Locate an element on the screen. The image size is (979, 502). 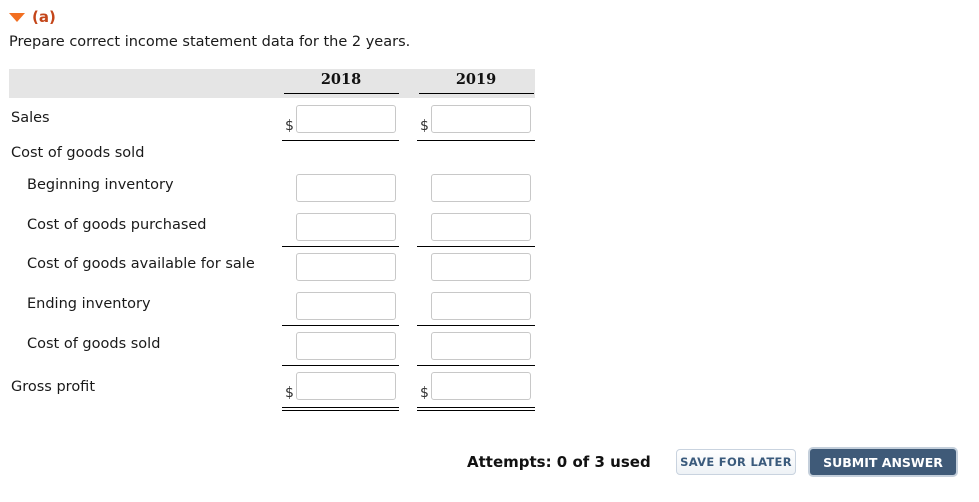
row-label-beginning-inventory: Beginning inventory is located at coordinates (100, 185).